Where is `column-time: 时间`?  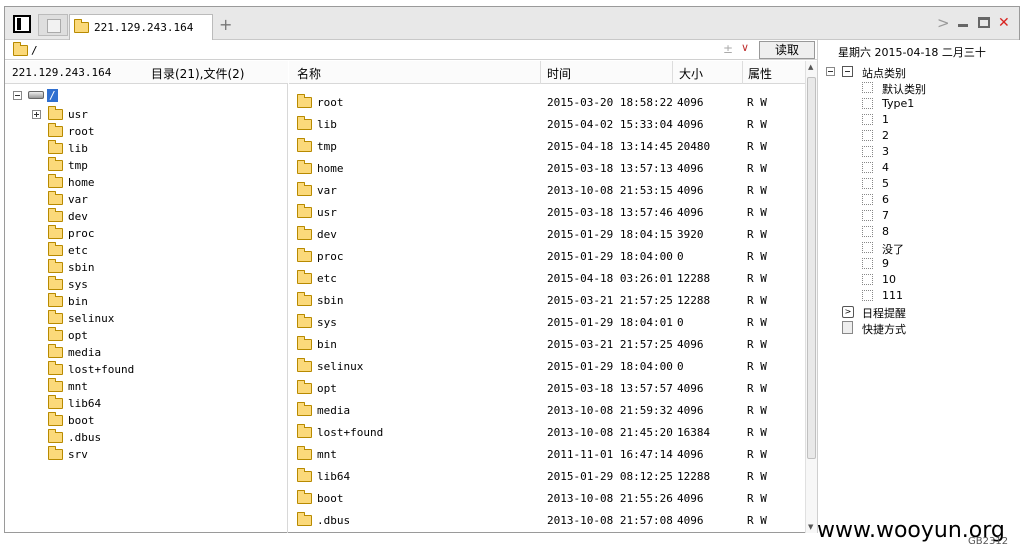
column-time: 时间 is located at coordinates (559, 73).